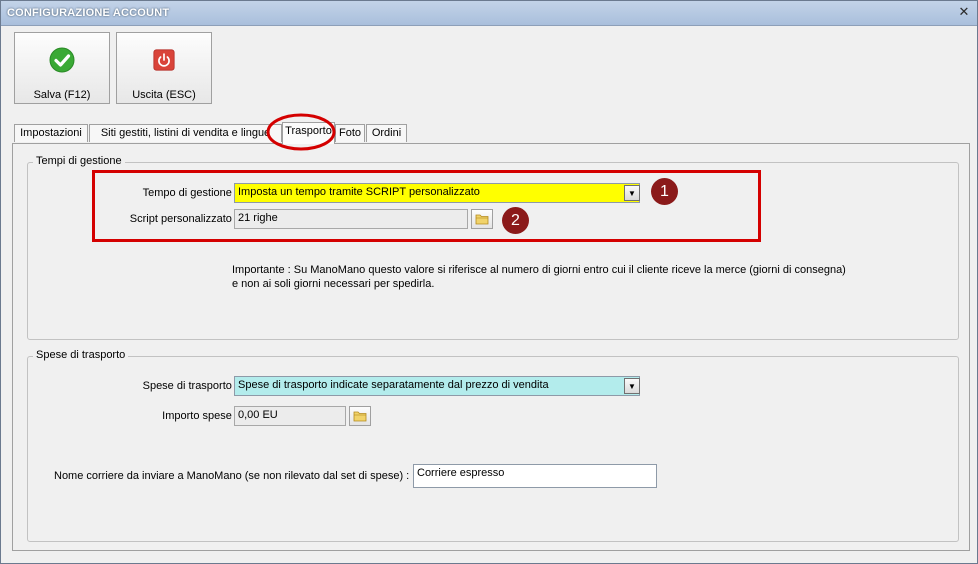  I want to click on exit-button: Uscita (ESC), so click(164, 68).